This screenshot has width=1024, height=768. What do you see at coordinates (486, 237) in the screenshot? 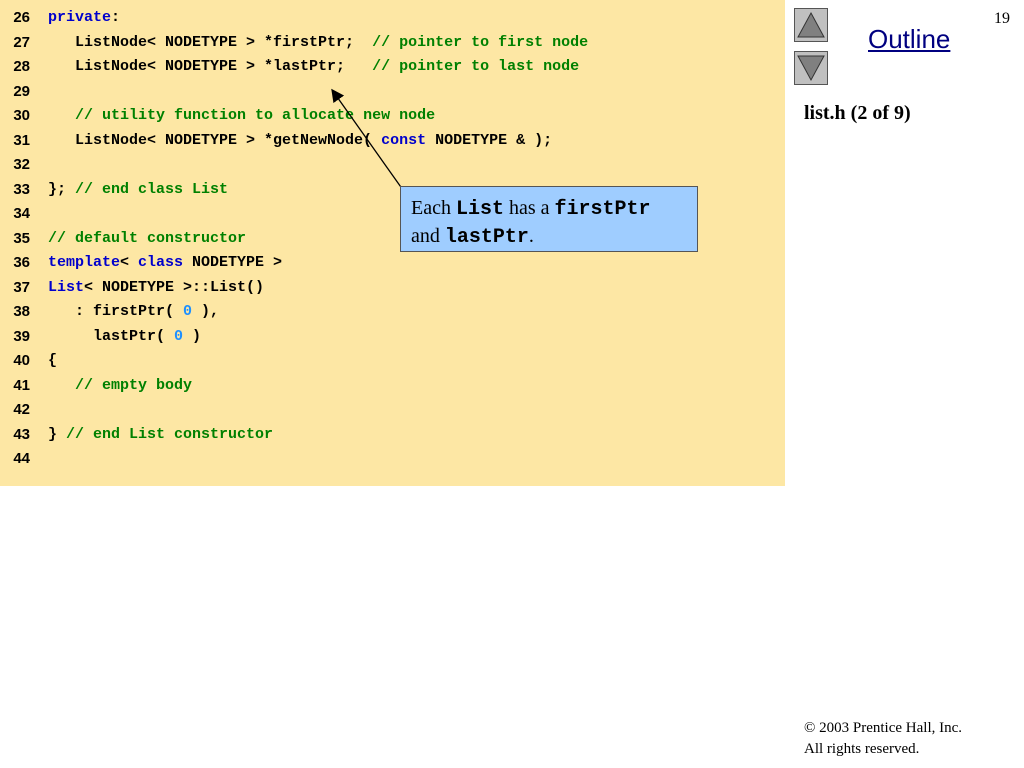
I see `callout-code-lastptr: lastPtr` at bounding box center [486, 237].